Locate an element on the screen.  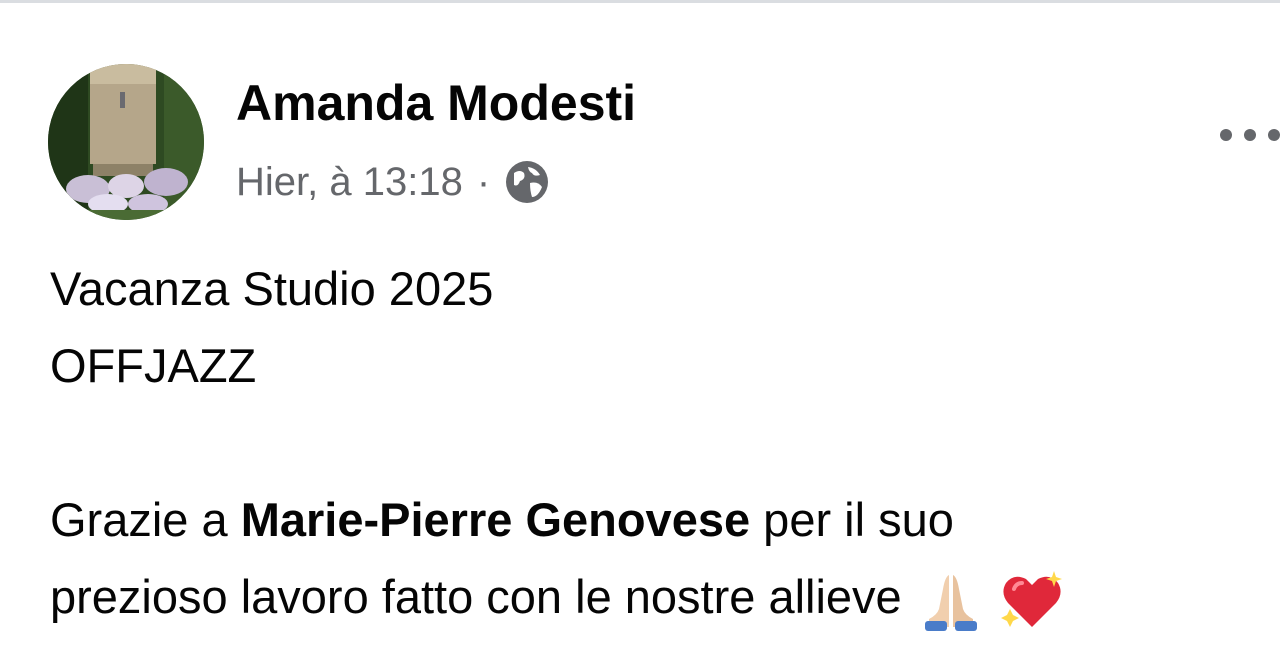
post-line-title: Vacanza Studio 2025 is located at coordinates (272, 288).